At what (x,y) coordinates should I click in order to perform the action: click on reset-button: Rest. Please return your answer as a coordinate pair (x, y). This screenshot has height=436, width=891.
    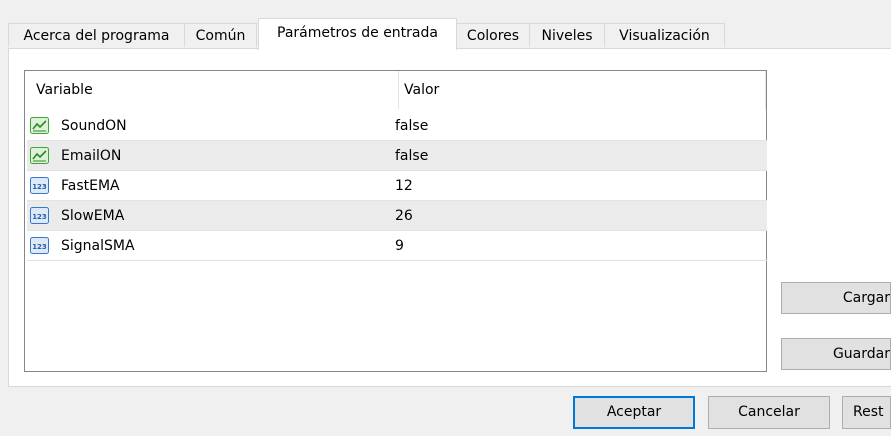
    Looking at the image, I should click on (866, 412).